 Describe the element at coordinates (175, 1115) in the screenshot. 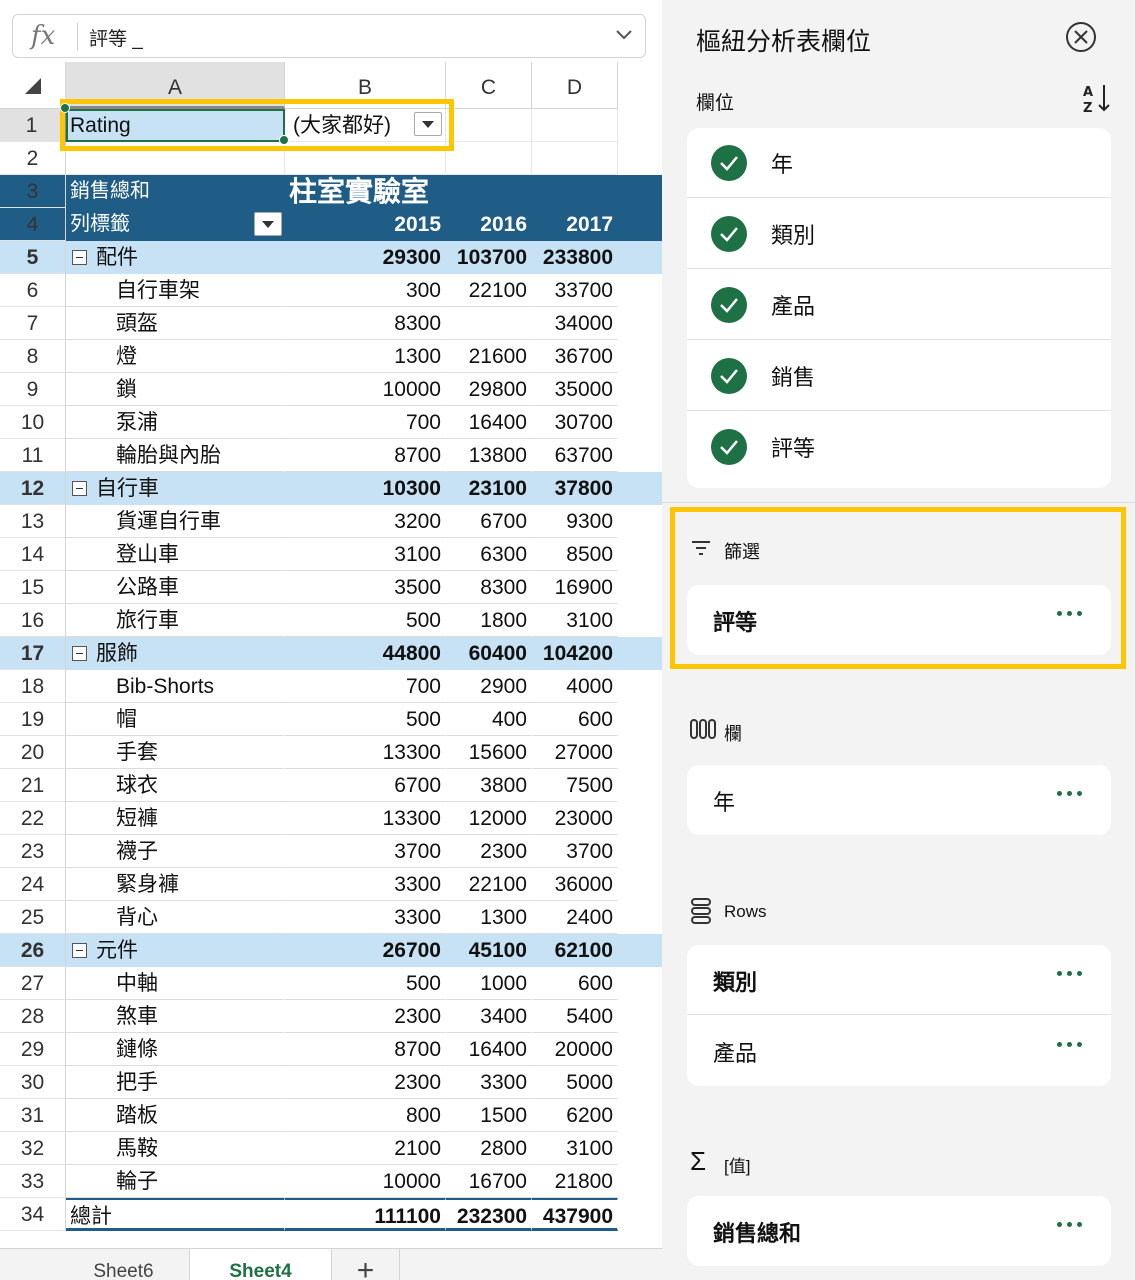

I see `item-label: 踏板` at that location.